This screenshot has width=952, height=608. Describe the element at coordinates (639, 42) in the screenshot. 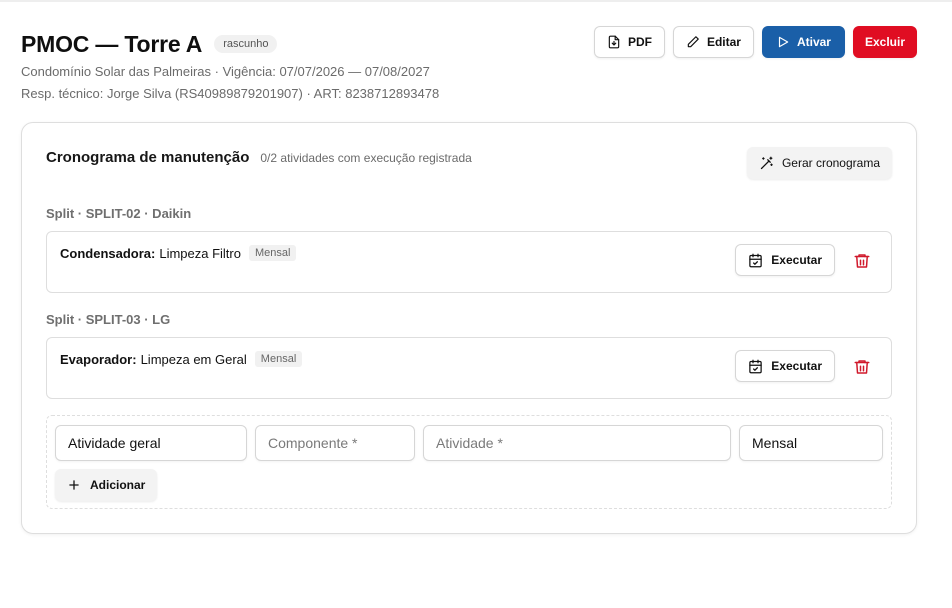

I see `pdf-button-label: PDF` at that location.